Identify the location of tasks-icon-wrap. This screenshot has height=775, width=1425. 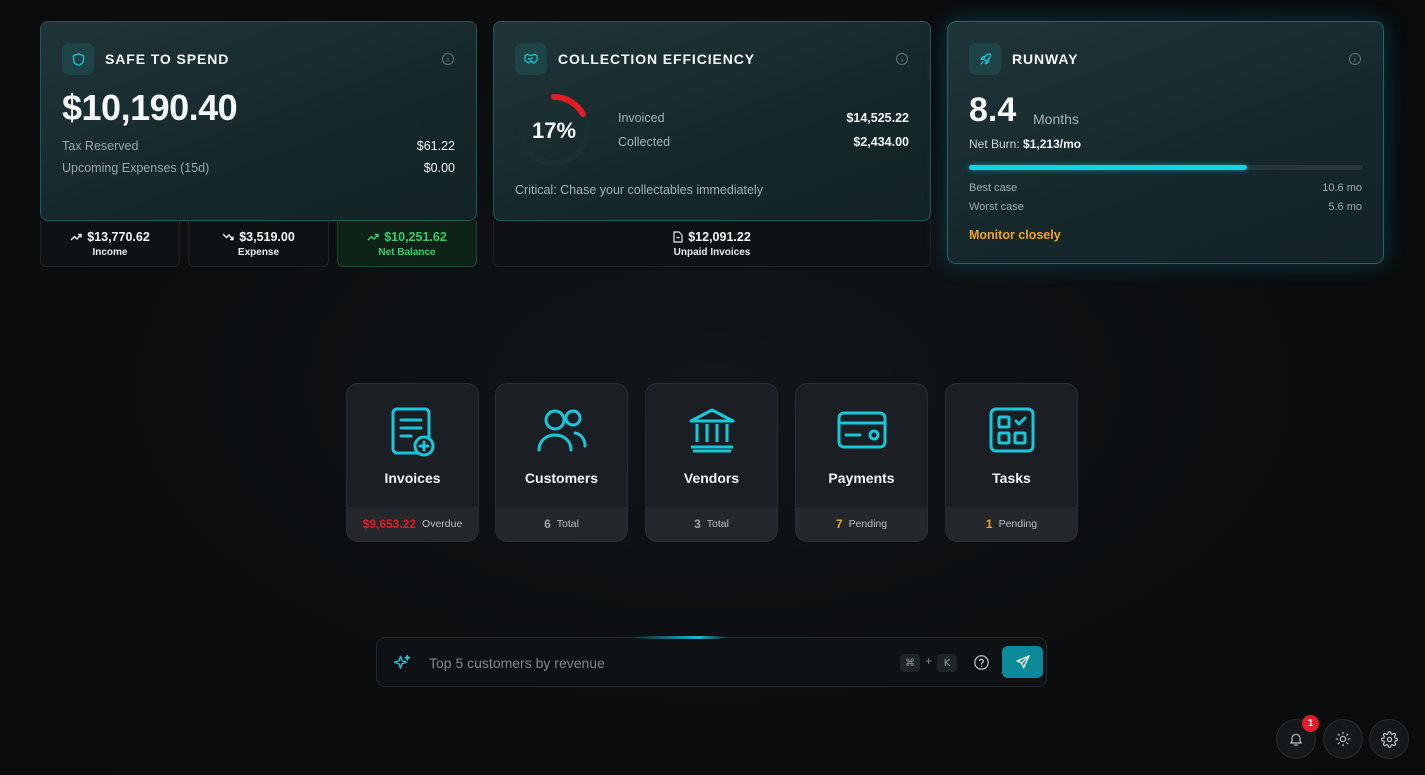
(1011, 430).